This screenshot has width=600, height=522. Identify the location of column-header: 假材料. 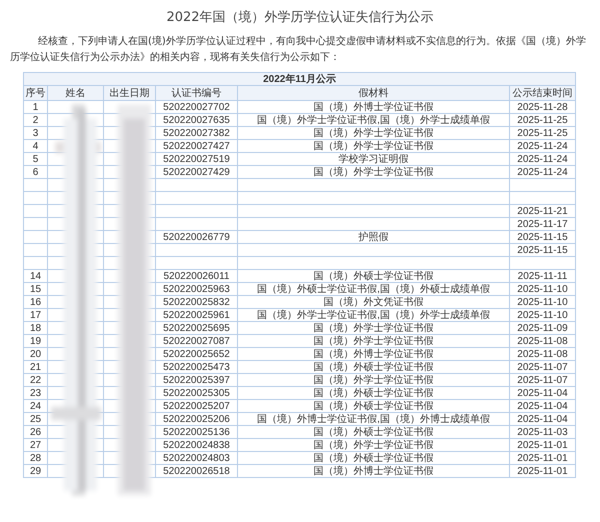
(374, 93).